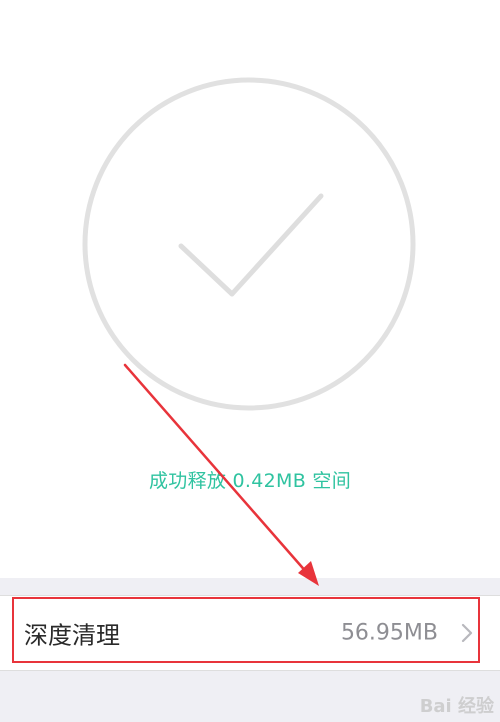  Describe the element at coordinates (249, 481) in the screenshot. I see `success-message: 成功释放 0.42MB 空间` at that location.